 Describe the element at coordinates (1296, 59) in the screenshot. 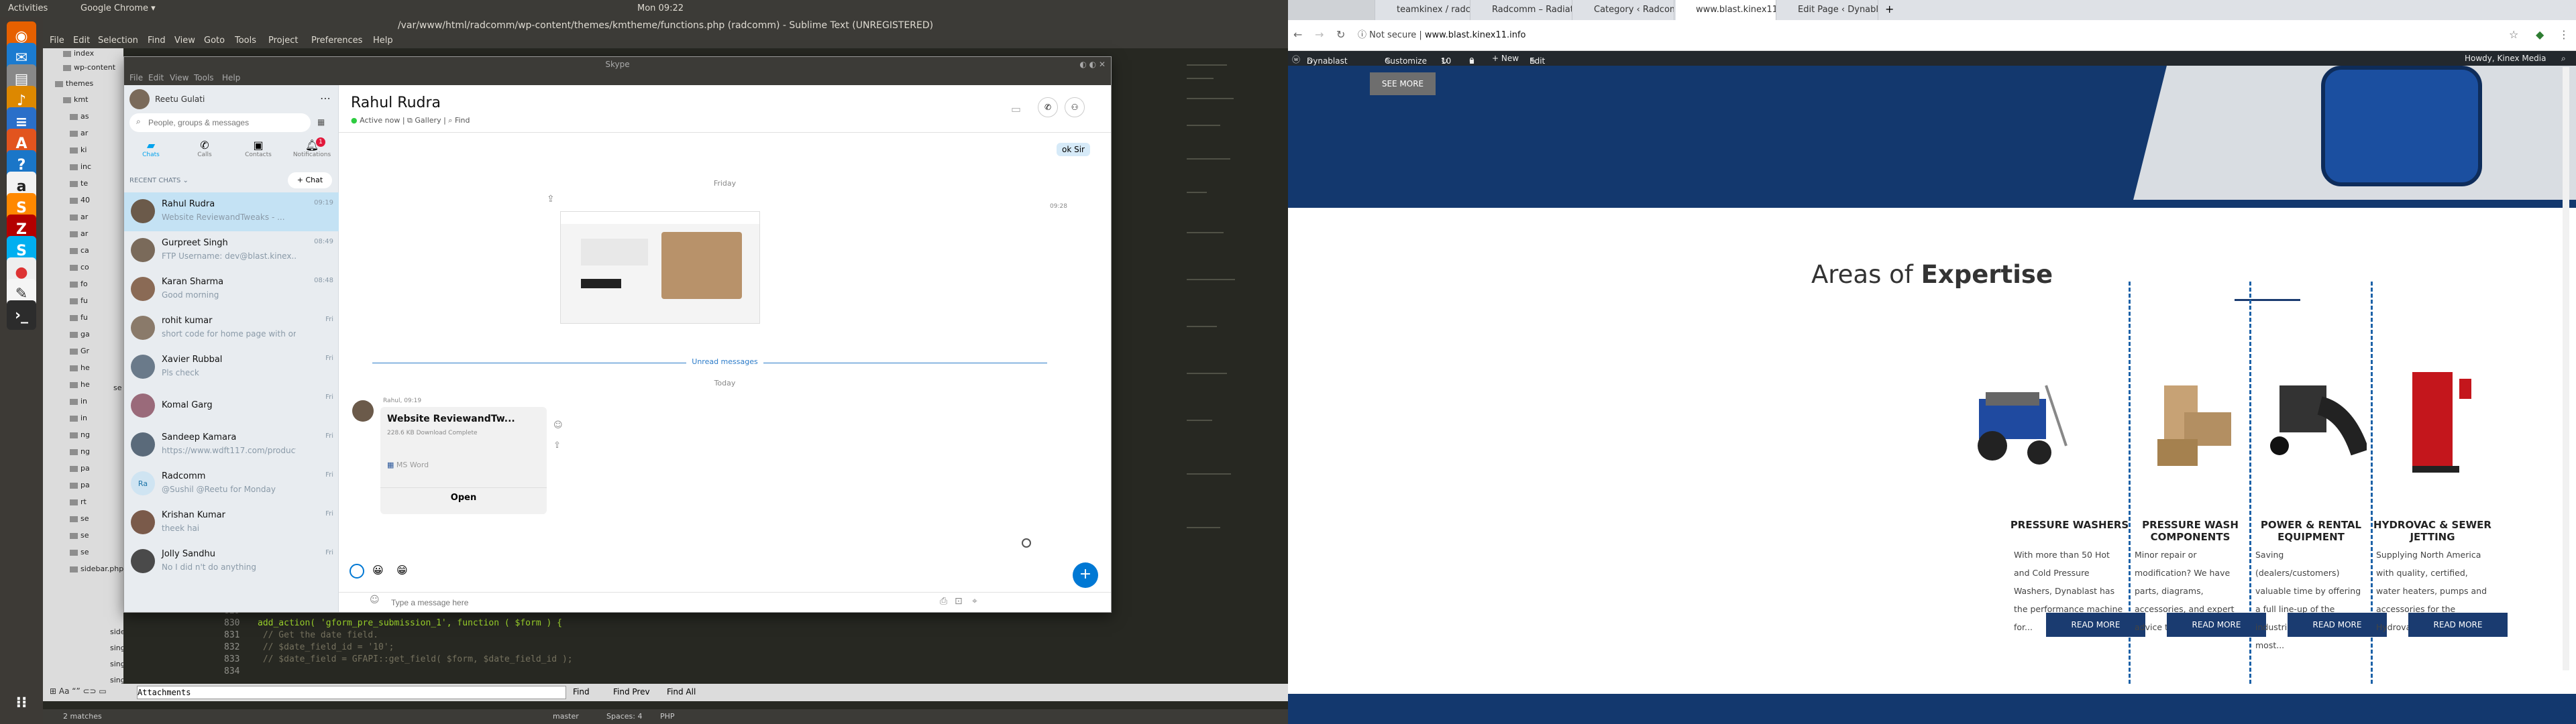

I see `wp-logo-icon: ⓦ` at that location.